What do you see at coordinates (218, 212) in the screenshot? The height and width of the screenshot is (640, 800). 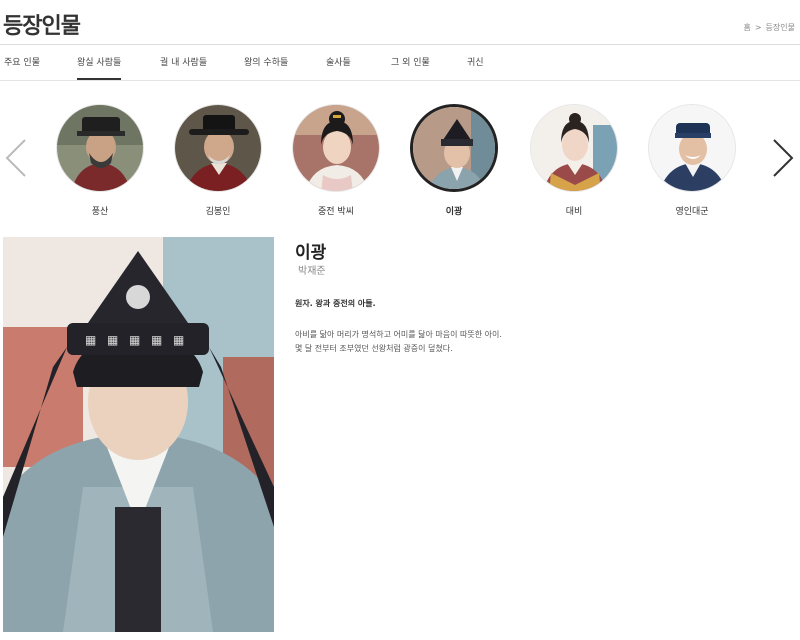 I see `character-name: 김봉인` at bounding box center [218, 212].